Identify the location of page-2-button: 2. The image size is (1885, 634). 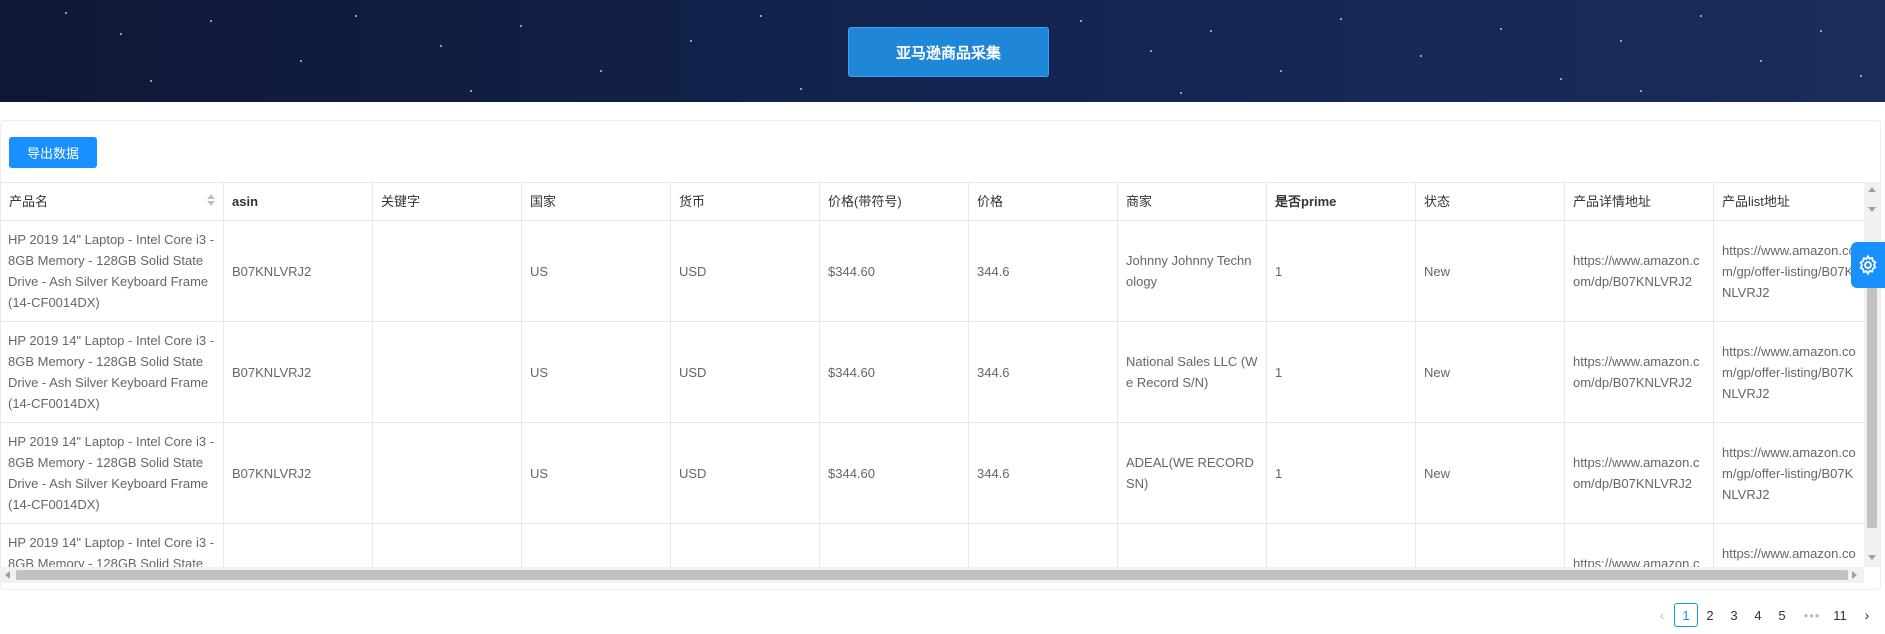
(1710, 615).